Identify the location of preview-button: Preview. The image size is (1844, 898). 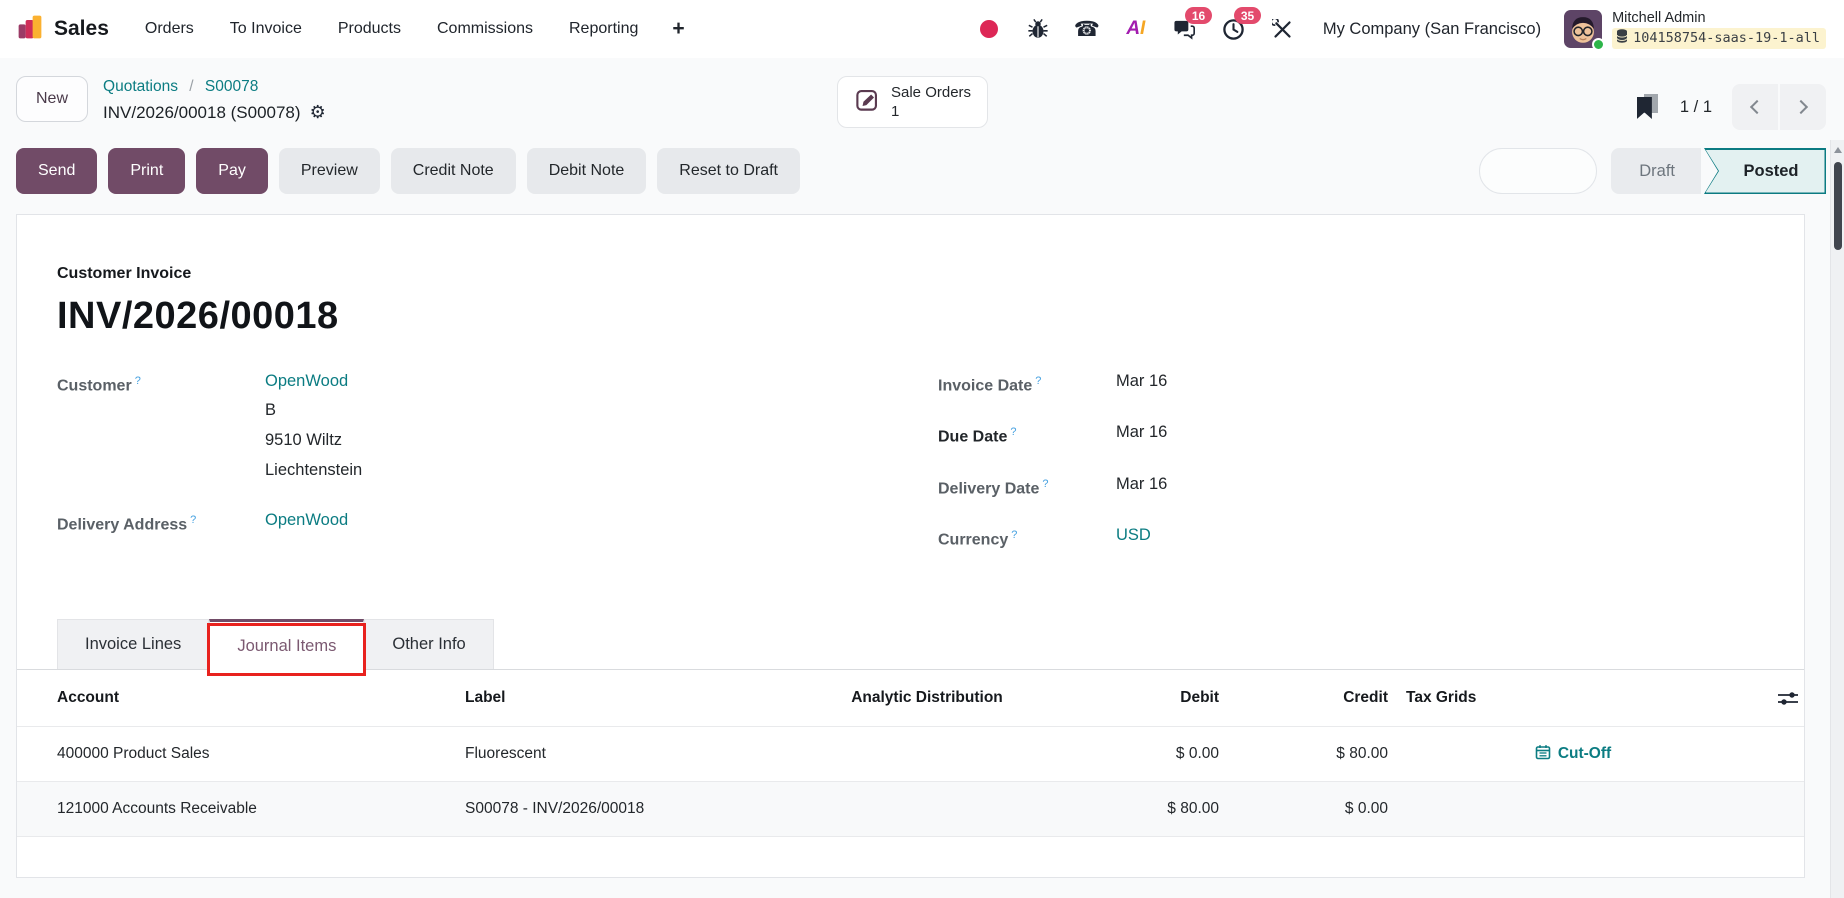
(329, 171).